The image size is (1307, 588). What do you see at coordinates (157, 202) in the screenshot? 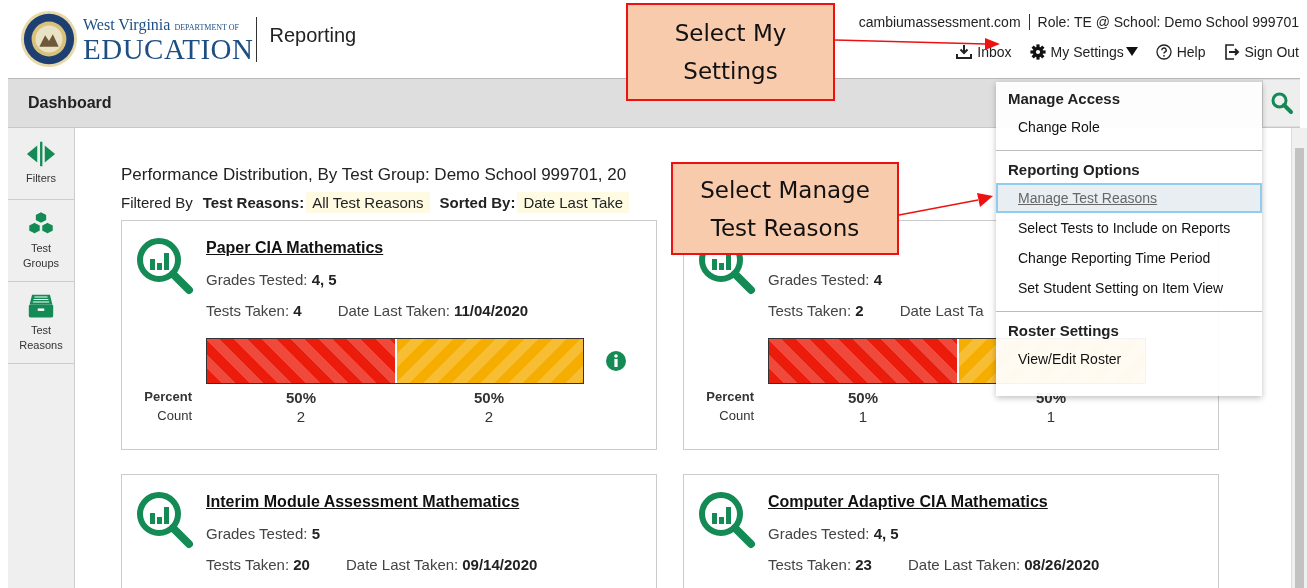
I see `filter-prefix: Filtered By` at bounding box center [157, 202].